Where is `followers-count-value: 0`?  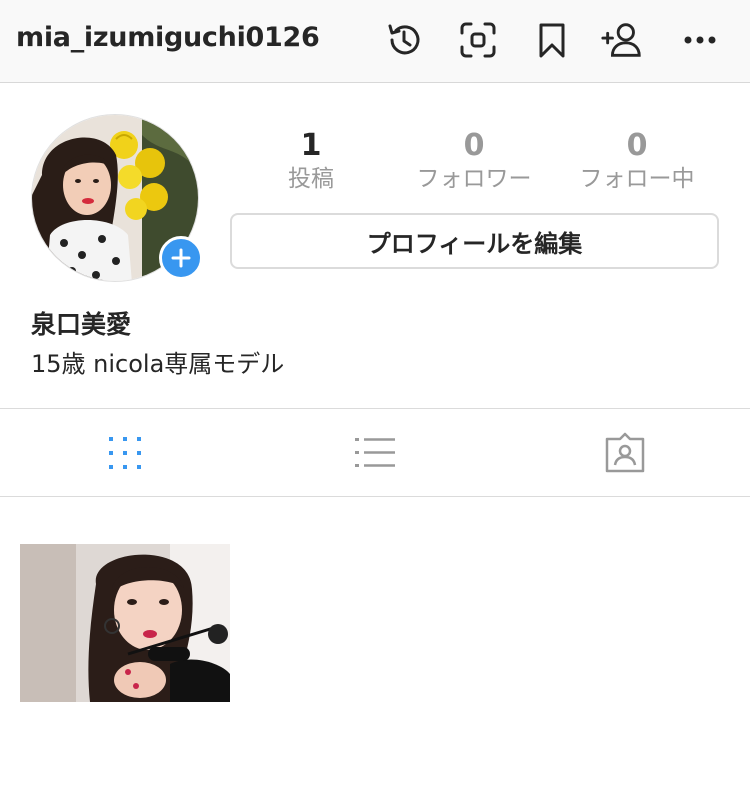
followers-count-value: 0 is located at coordinates (474, 145).